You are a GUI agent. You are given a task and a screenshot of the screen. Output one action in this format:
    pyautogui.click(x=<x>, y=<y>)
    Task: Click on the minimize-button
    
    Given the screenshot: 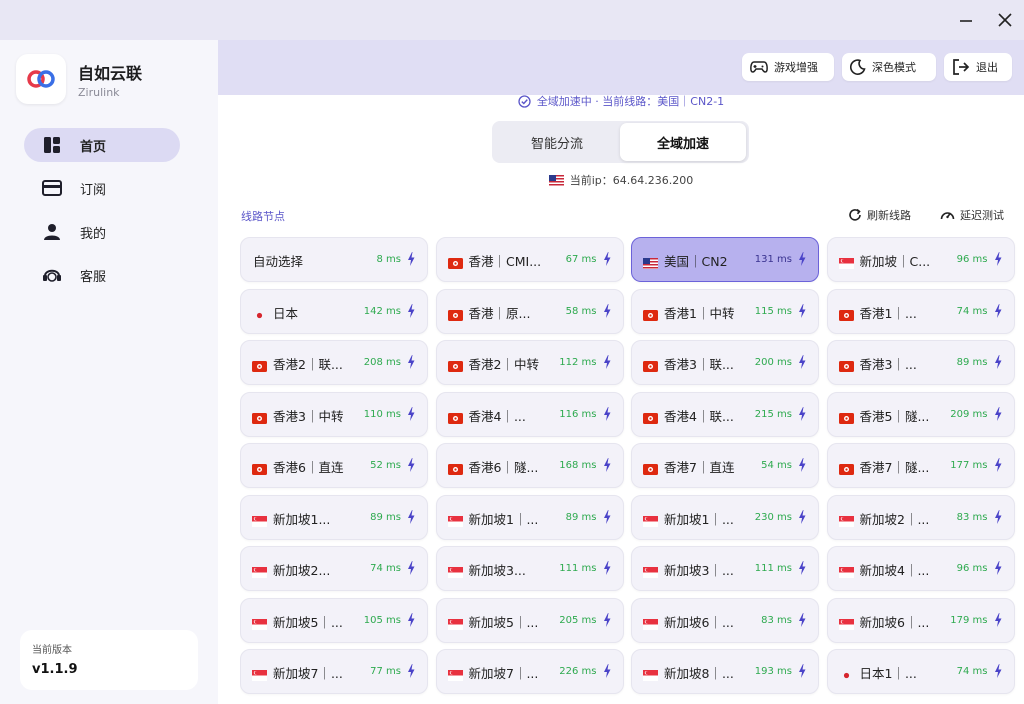 What is the action you would take?
    pyautogui.click(x=966, y=20)
    